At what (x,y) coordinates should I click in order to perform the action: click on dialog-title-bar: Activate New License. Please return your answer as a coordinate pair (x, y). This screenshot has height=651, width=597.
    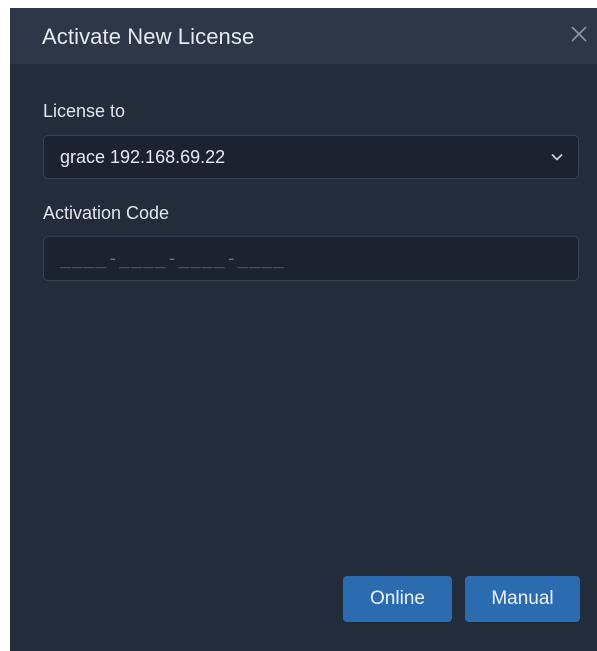
    Looking at the image, I should click on (303, 36).